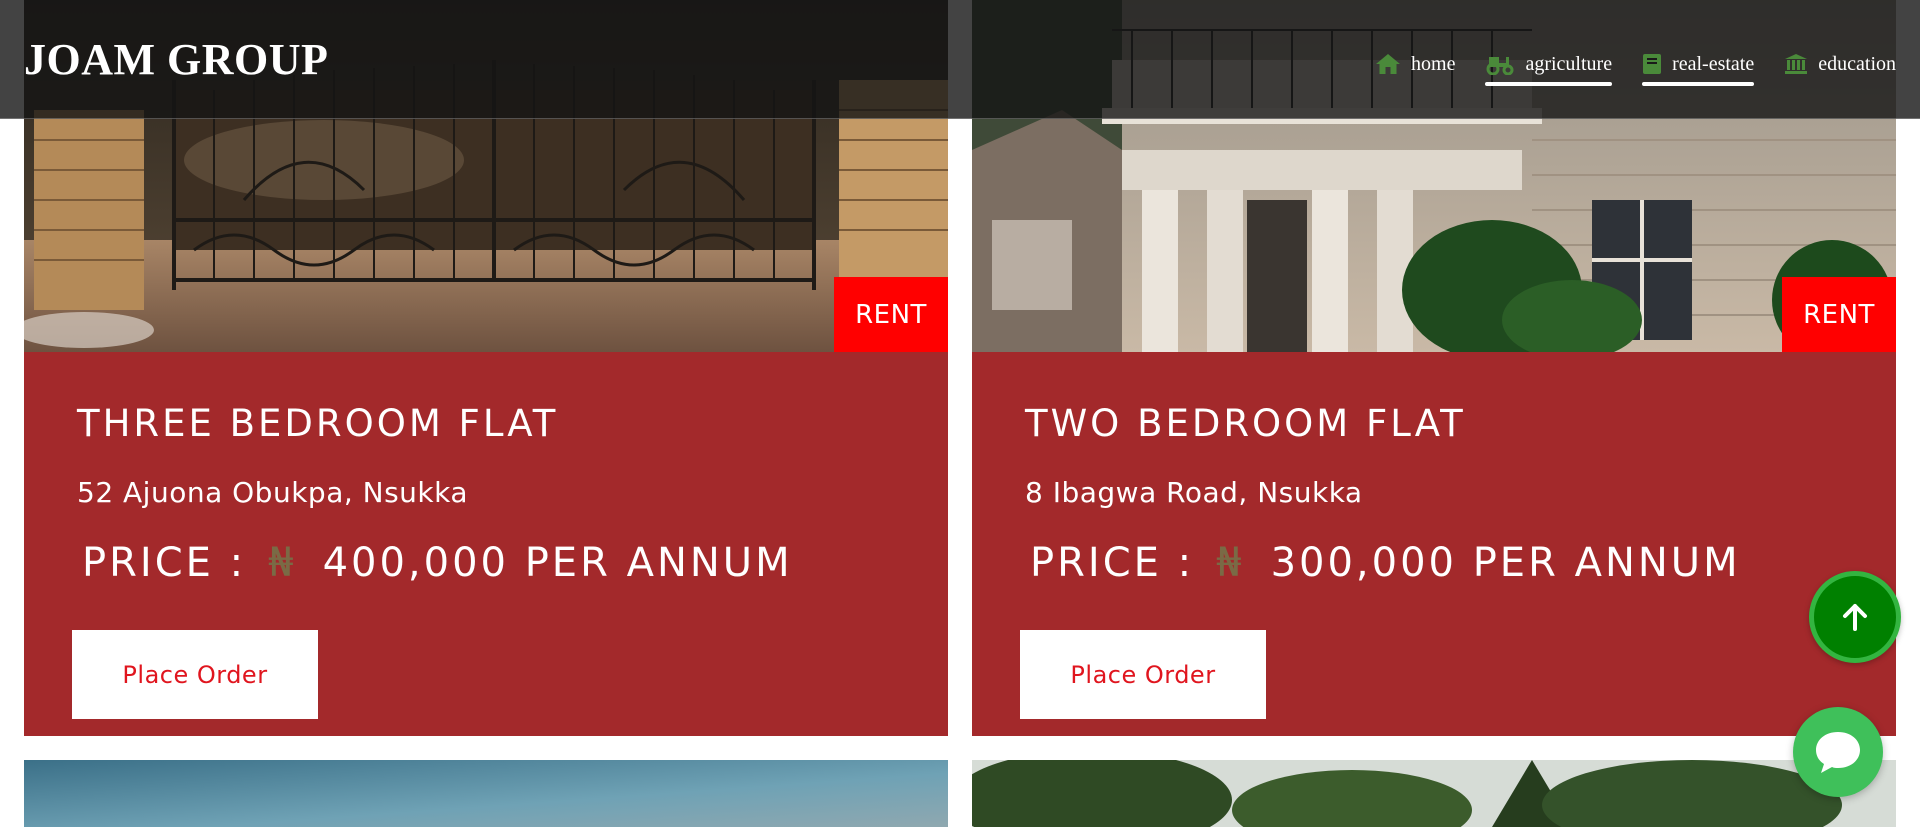  I want to click on listing-price: PRICE : ₦ 400,000 PER ANNUM, so click(437, 563).